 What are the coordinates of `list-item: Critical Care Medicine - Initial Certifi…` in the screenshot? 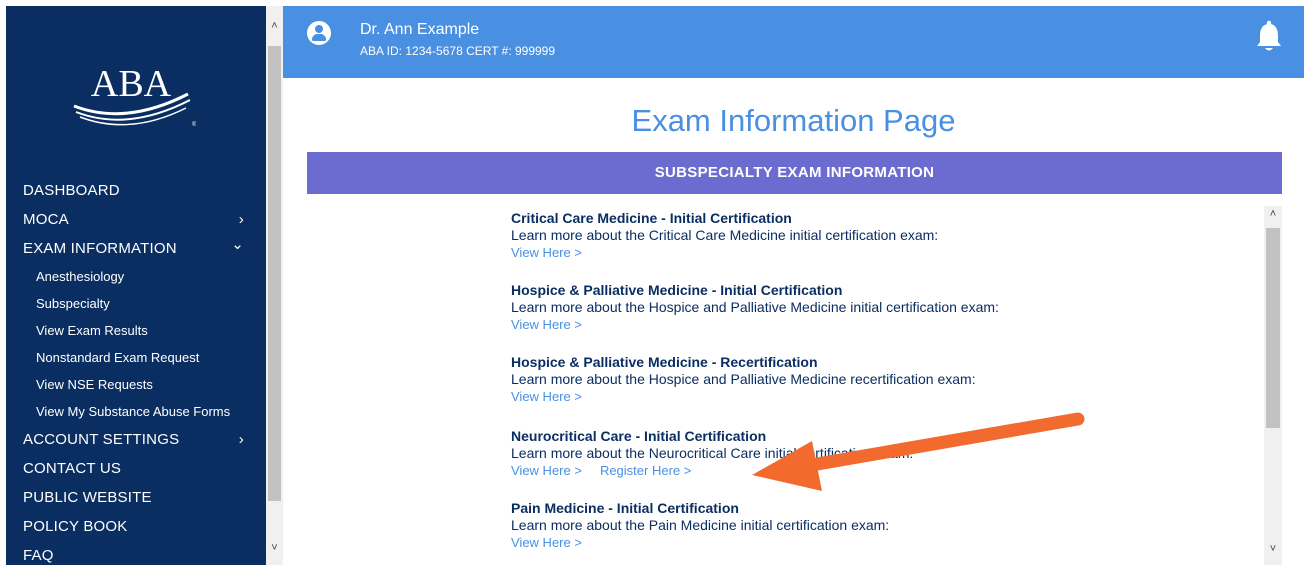 It's located at (861, 236).